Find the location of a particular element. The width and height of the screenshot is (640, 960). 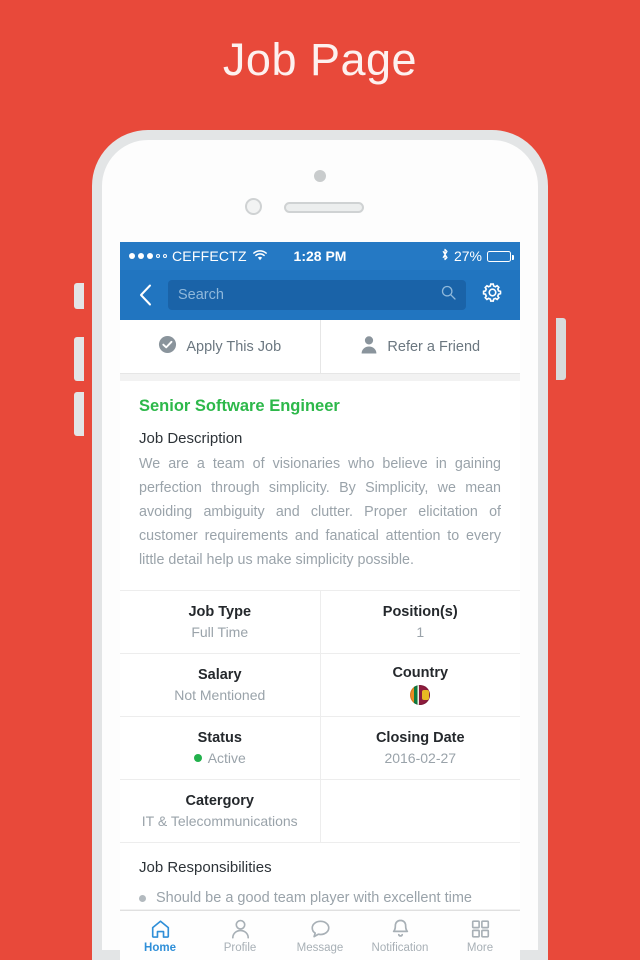

detail-cell: Status Active is located at coordinates (220, 748).